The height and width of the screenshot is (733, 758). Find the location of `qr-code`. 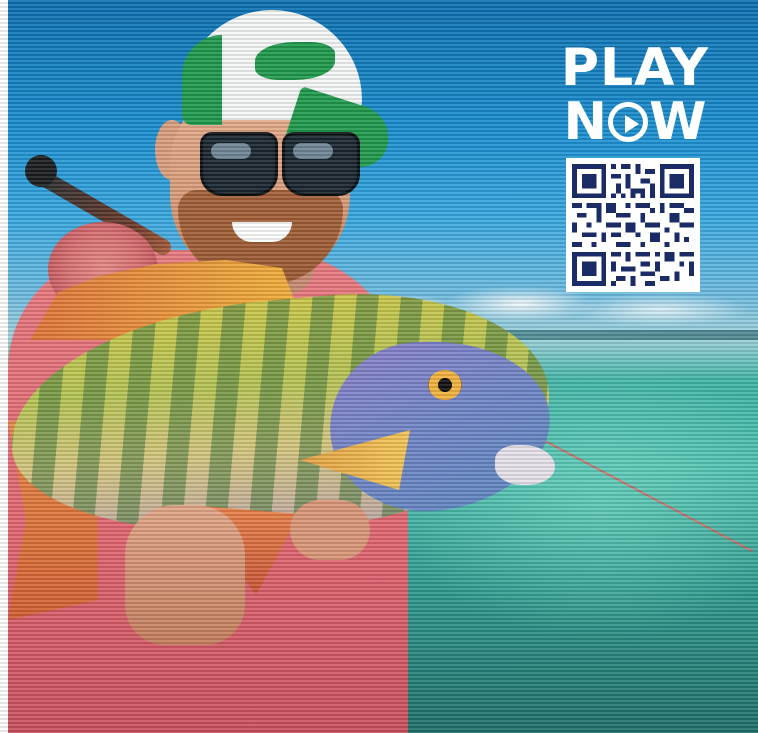

qr-code is located at coordinates (633, 225).